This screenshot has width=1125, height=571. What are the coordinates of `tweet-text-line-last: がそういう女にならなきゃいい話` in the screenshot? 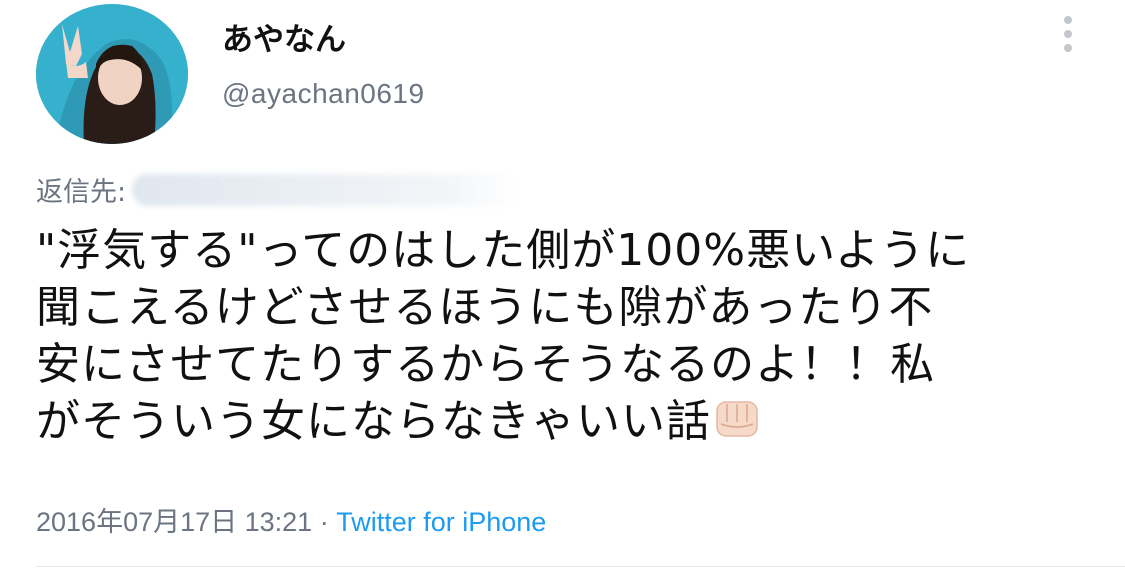 It's located at (566, 421).